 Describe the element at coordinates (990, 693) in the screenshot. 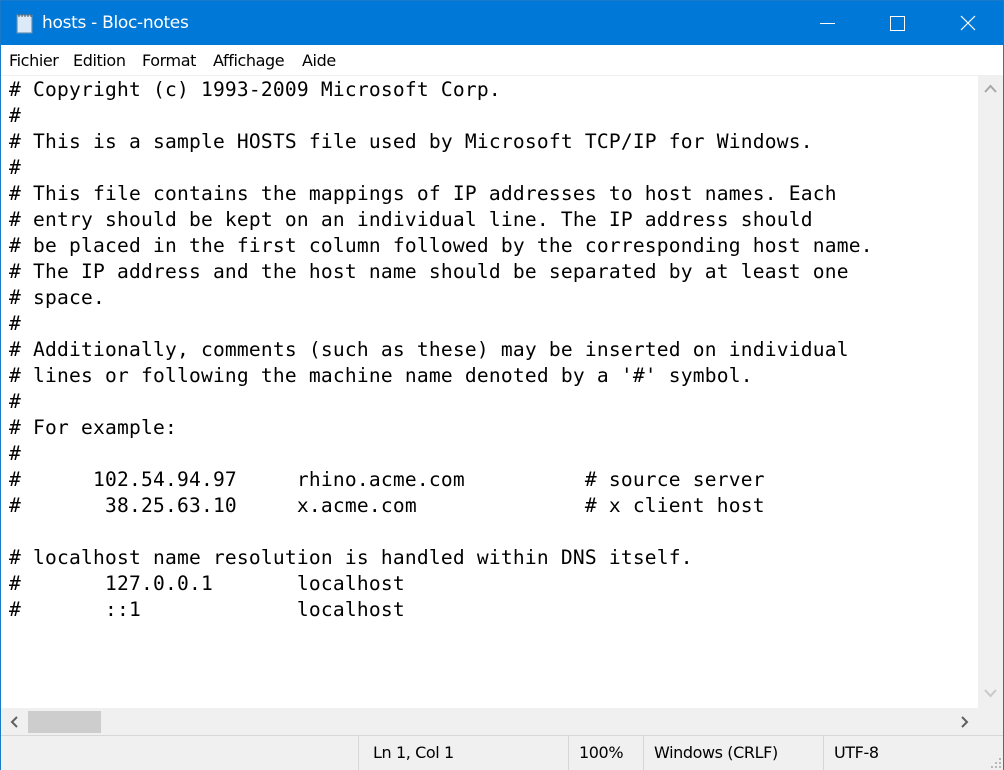

I see `scroll-down-icon` at that location.